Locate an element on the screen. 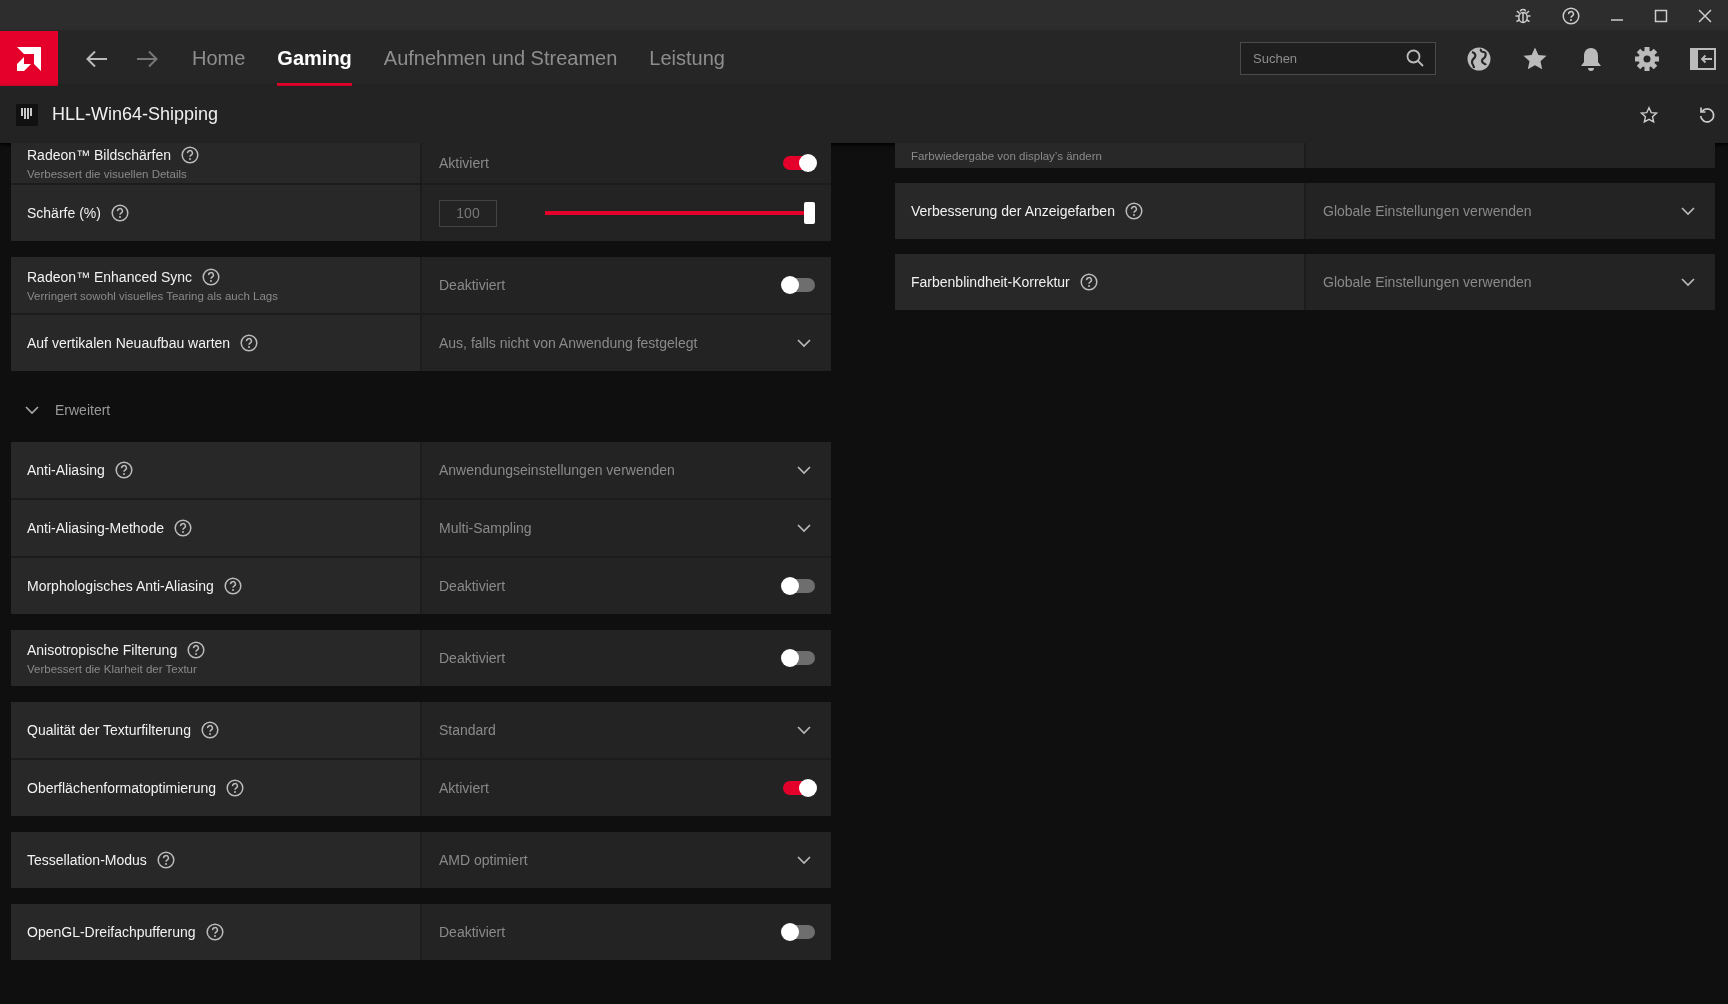 The image size is (1728, 1004). slider-thumb is located at coordinates (809, 213).